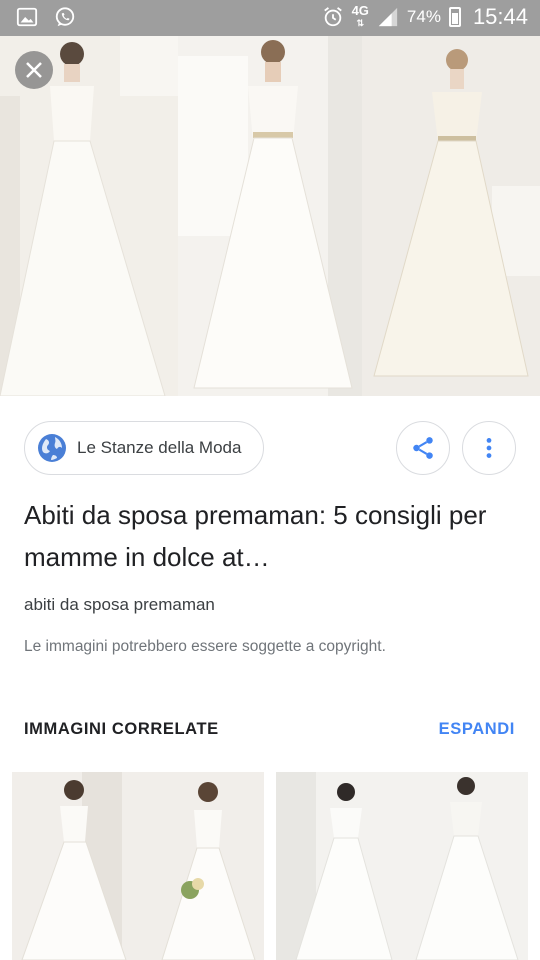 This screenshot has width=540, height=960. What do you see at coordinates (454, 17) in the screenshot?
I see `battery-icon` at bounding box center [454, 17].